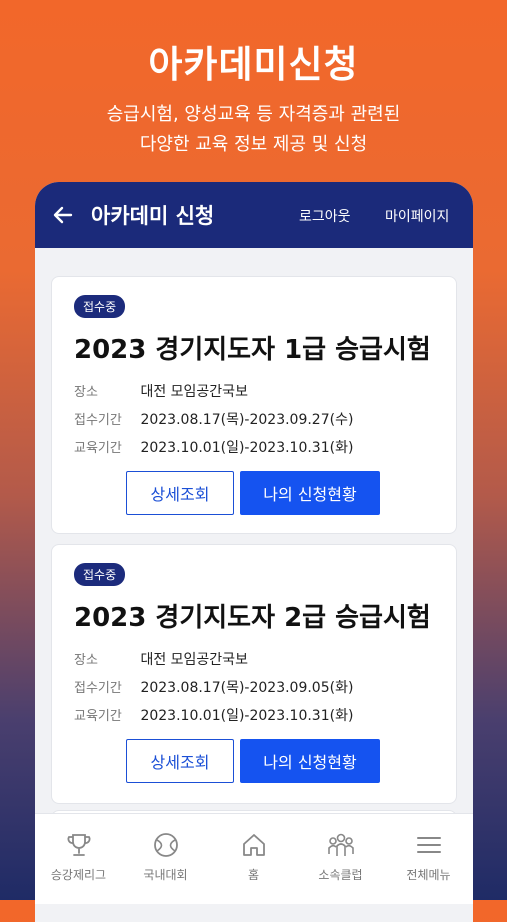 This screenshot has height=922, width=507. I want to click on tab-label: 소속클럽, so click(340, 875).